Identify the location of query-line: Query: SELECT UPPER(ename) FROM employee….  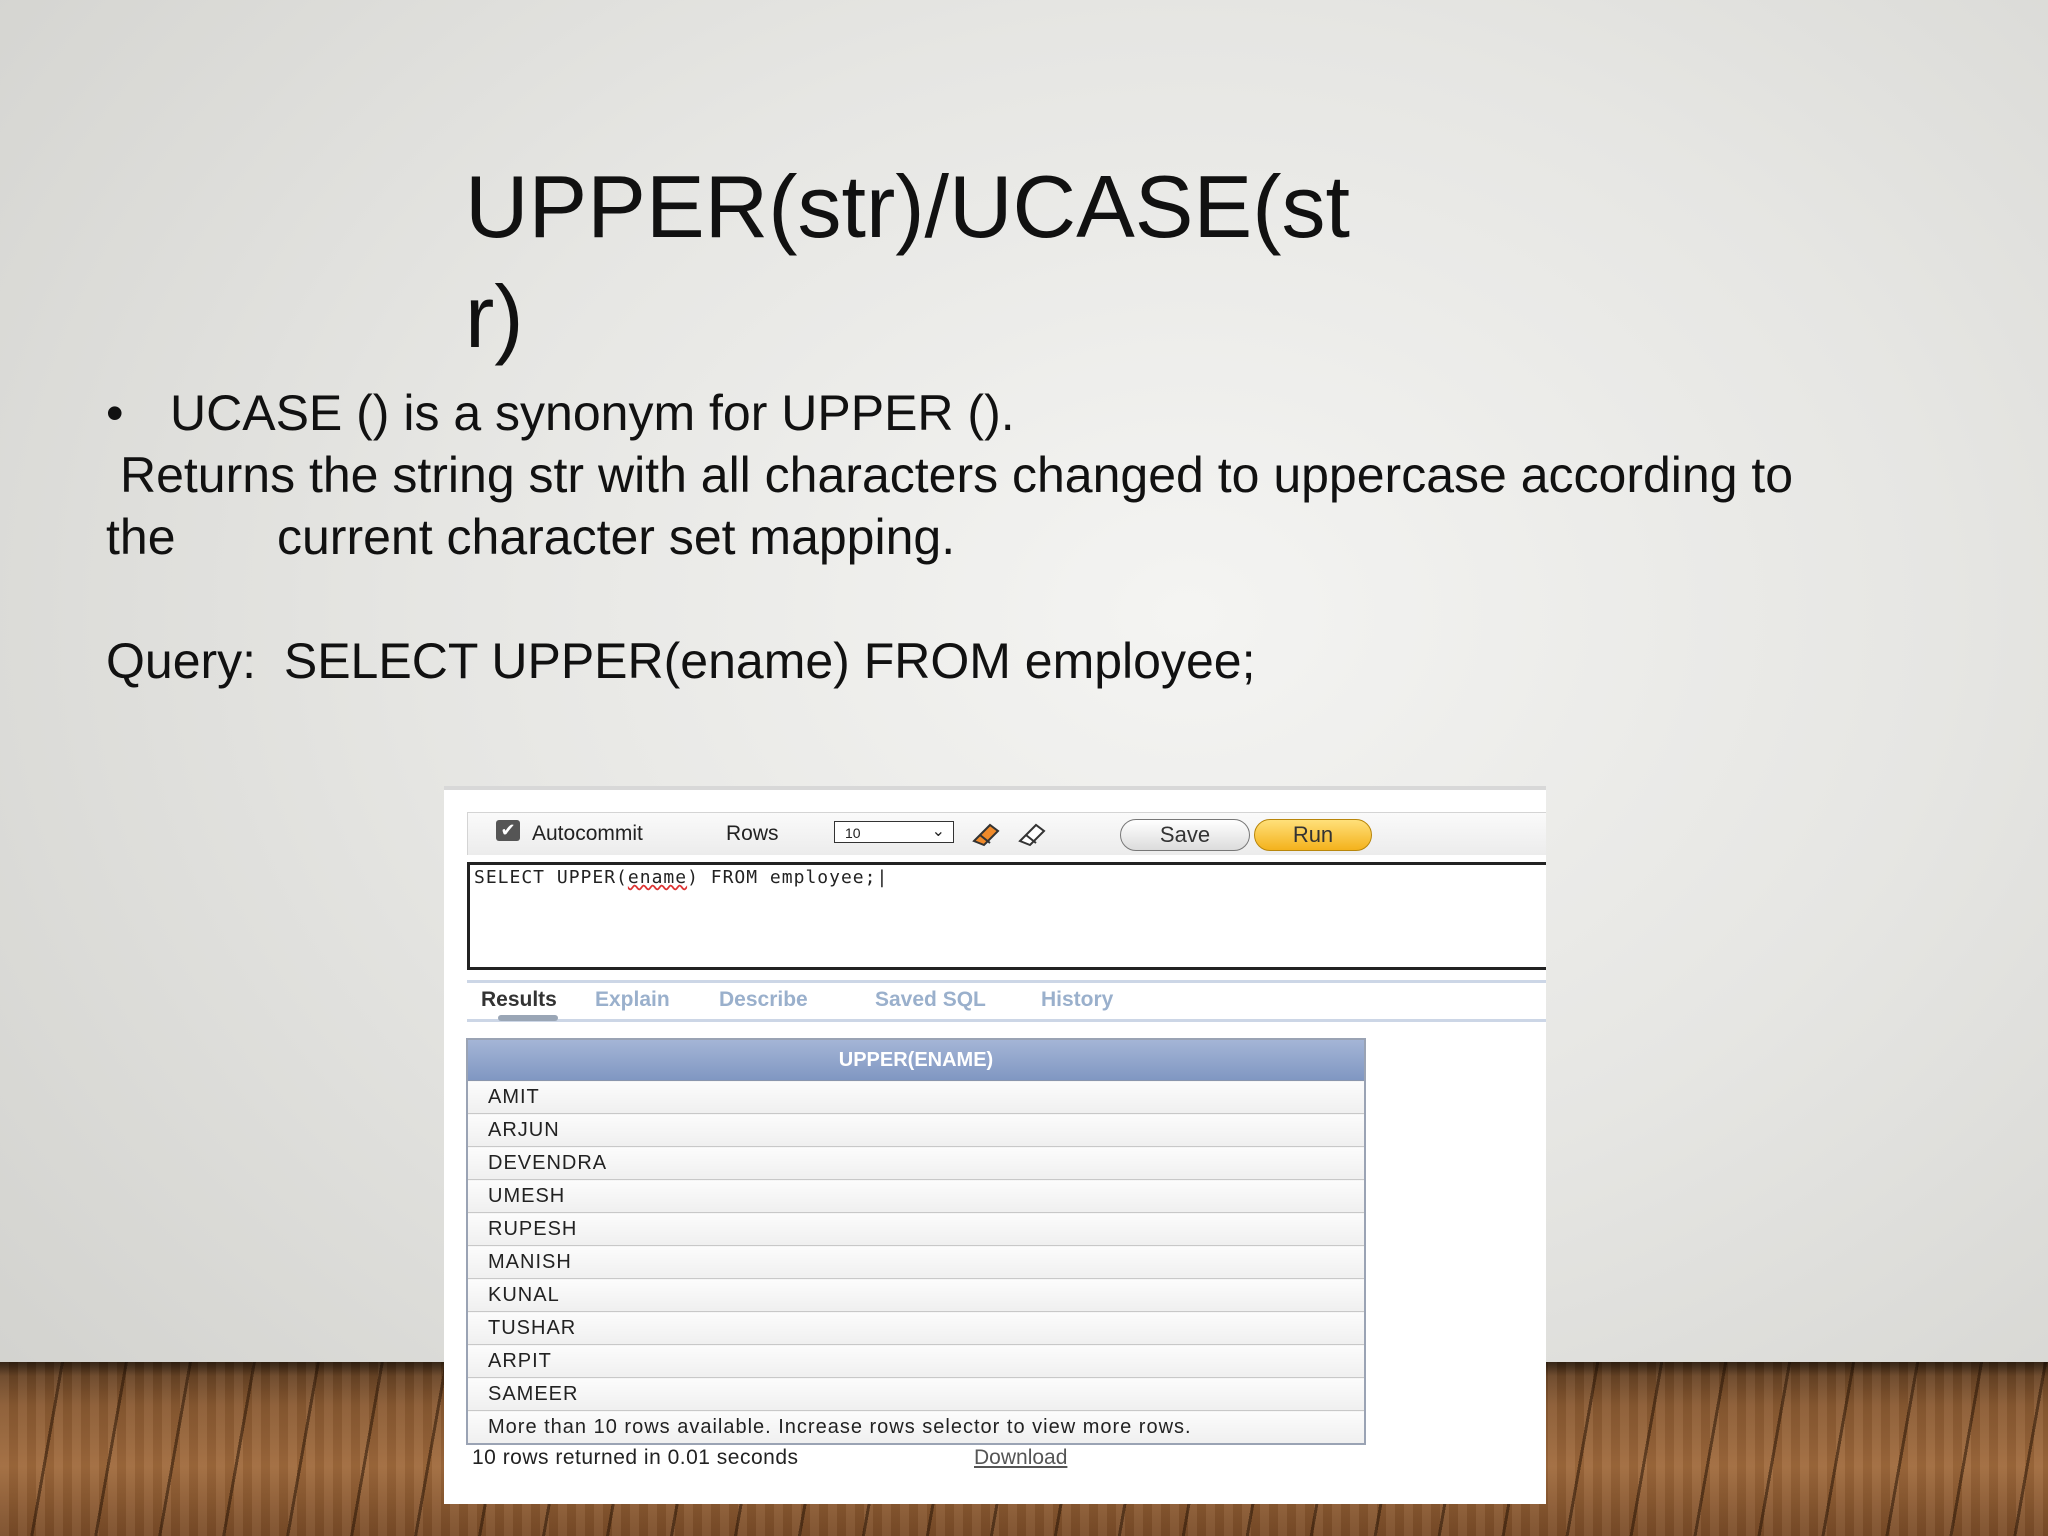
(1006, 661).